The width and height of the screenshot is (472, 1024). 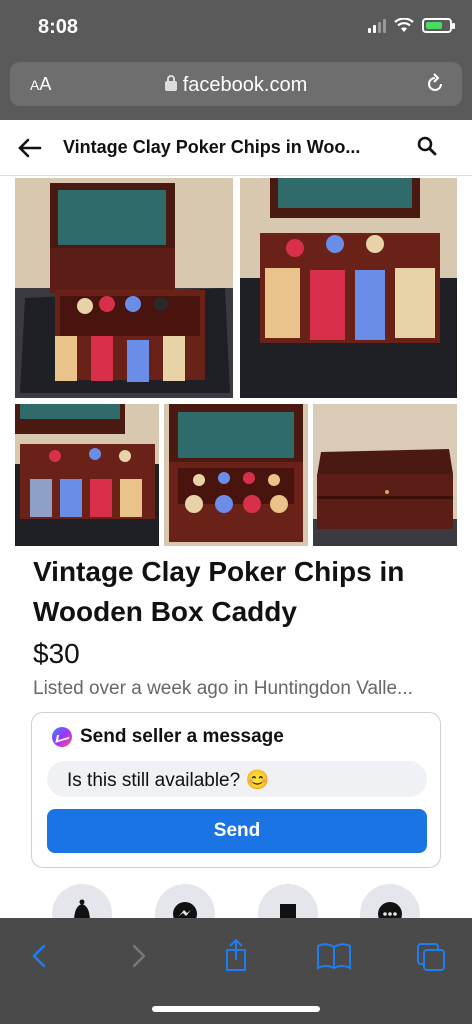 I want to click on browser-url-area: AA facebook.com, so click(x=236, y=88).